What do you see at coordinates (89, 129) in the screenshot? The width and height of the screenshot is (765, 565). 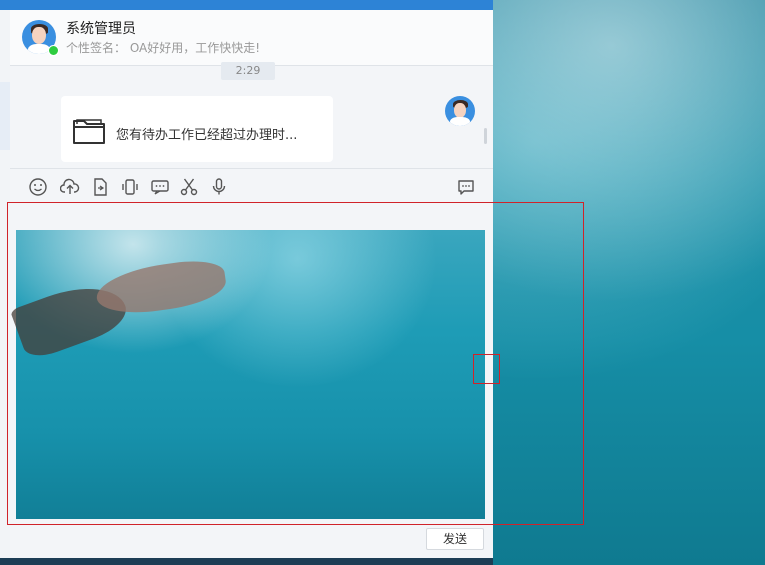 I see `folder-icon` at bounding box center [89, 129].